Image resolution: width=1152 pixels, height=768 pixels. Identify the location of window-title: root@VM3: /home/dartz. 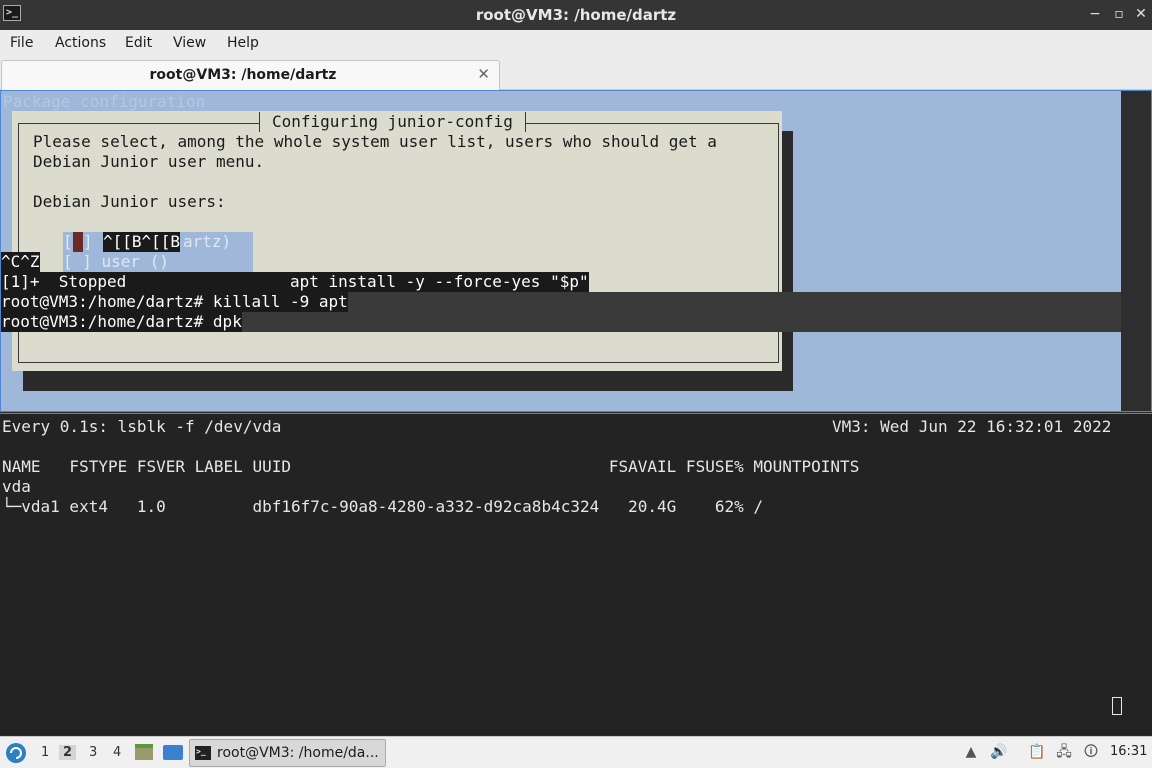
(576, 15).